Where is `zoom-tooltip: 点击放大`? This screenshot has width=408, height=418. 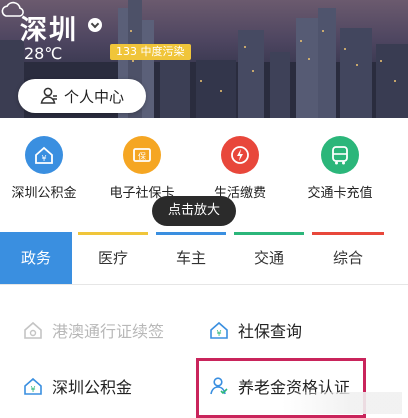 zoom-tooltip: 点击放大 is located at coordinates (194, 211).